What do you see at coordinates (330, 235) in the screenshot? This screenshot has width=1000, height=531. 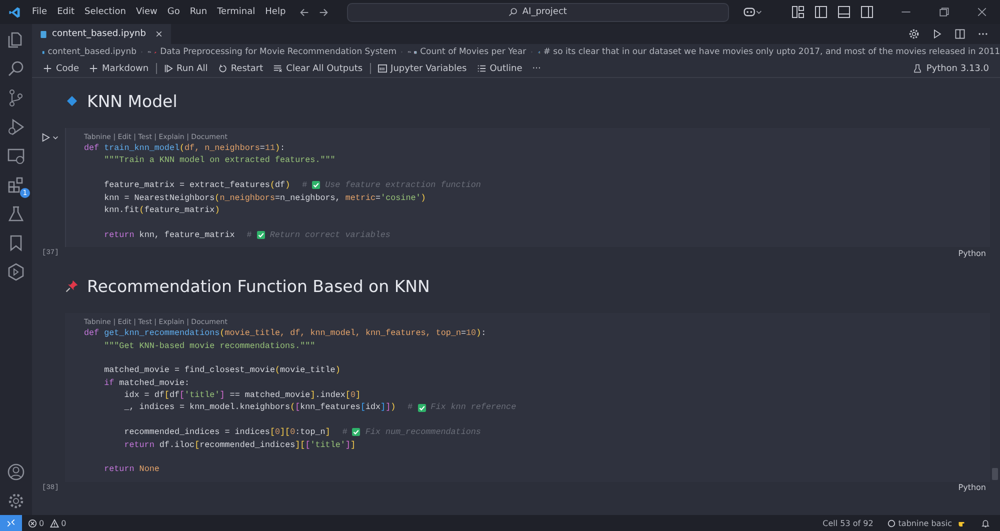 I see `code-comment: Return correct variables` at bounding box center [330, 235].